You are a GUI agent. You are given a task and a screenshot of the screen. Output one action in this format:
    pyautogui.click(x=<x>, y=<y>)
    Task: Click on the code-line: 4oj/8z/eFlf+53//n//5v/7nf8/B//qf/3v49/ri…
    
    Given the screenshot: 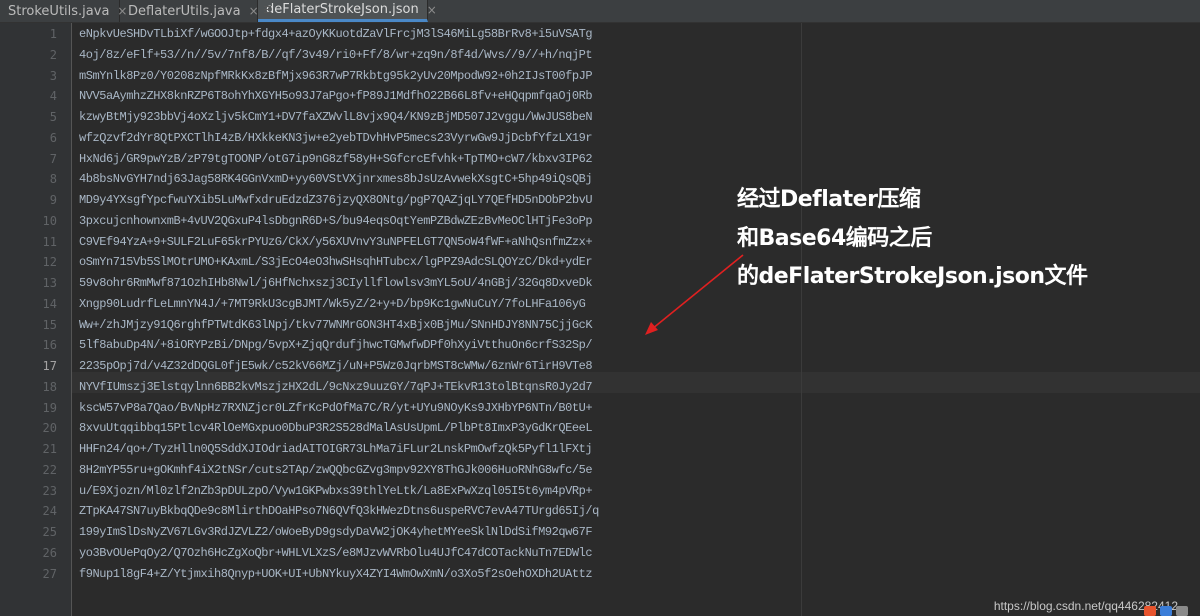 What is the action you would take?
    pyautogui.click(x=336, y=55)
    